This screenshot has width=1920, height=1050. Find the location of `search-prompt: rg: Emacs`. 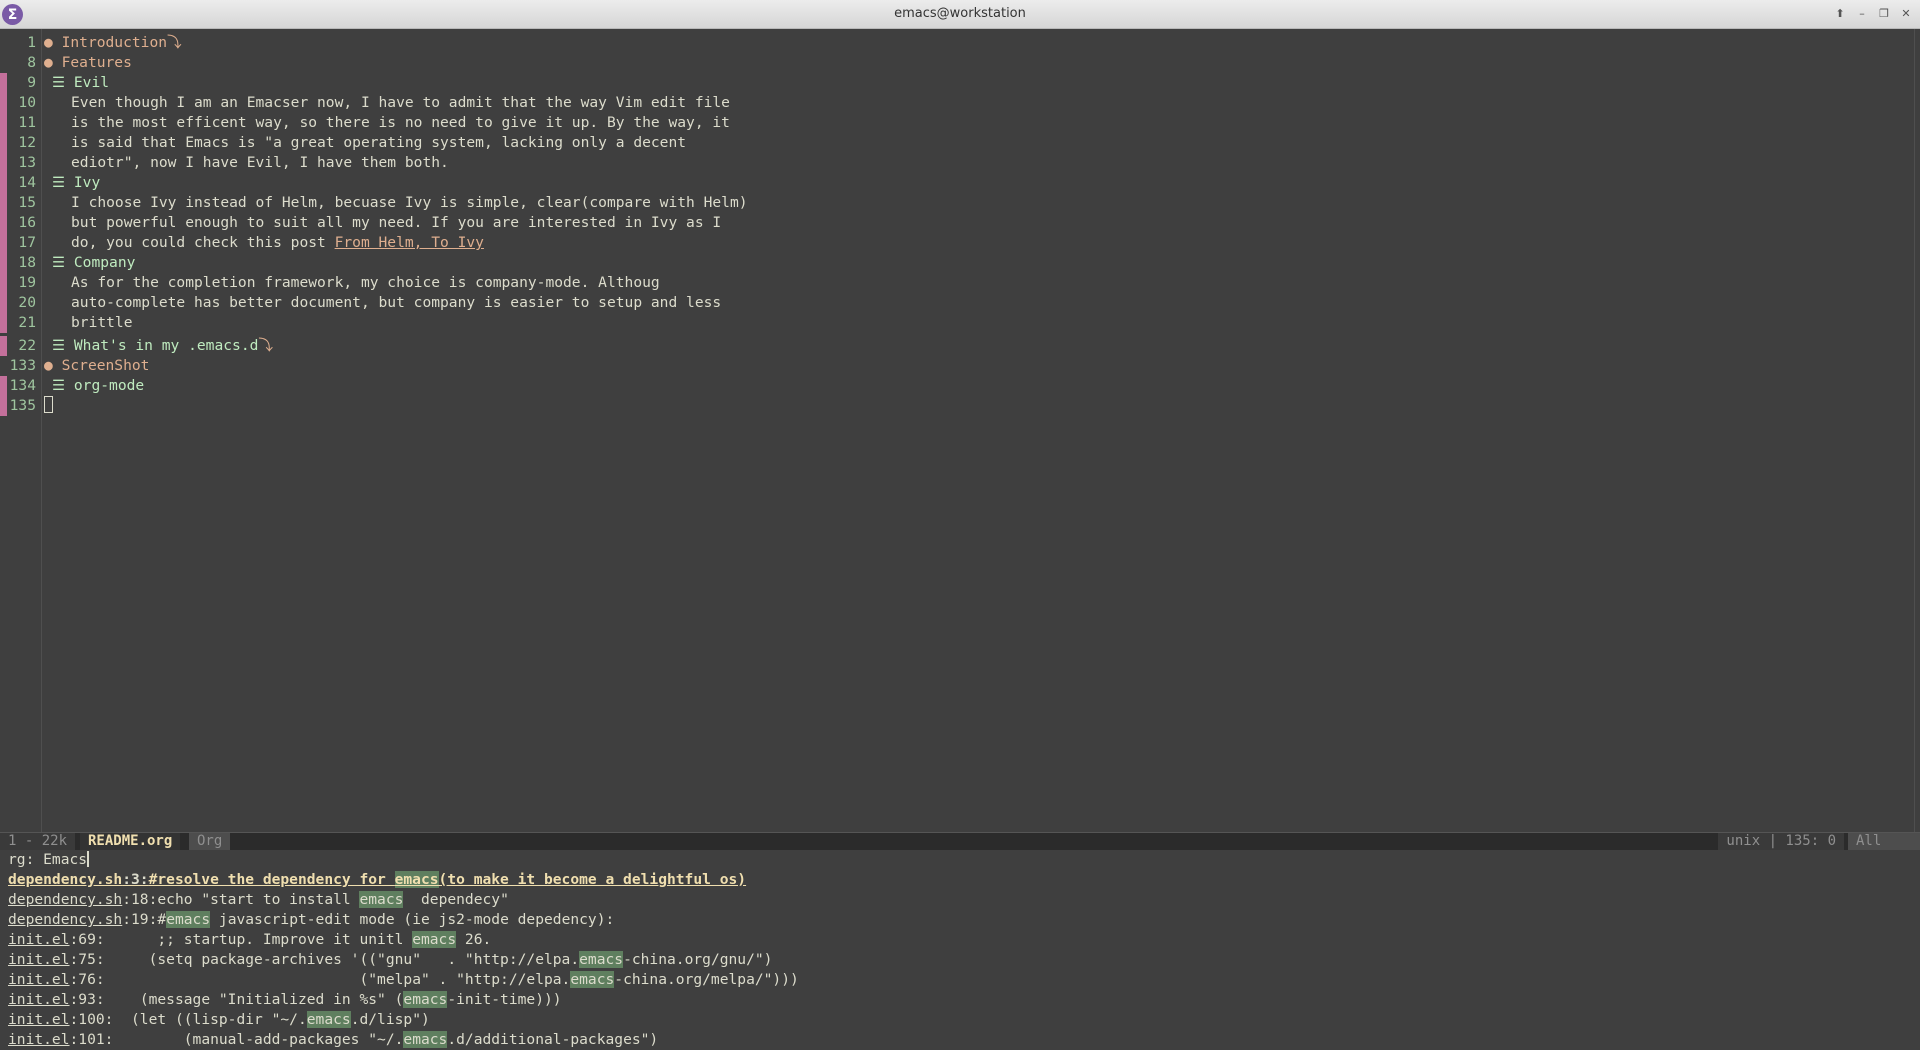

search-prompt: rg: Emacs is located at coordinates (49, 860).